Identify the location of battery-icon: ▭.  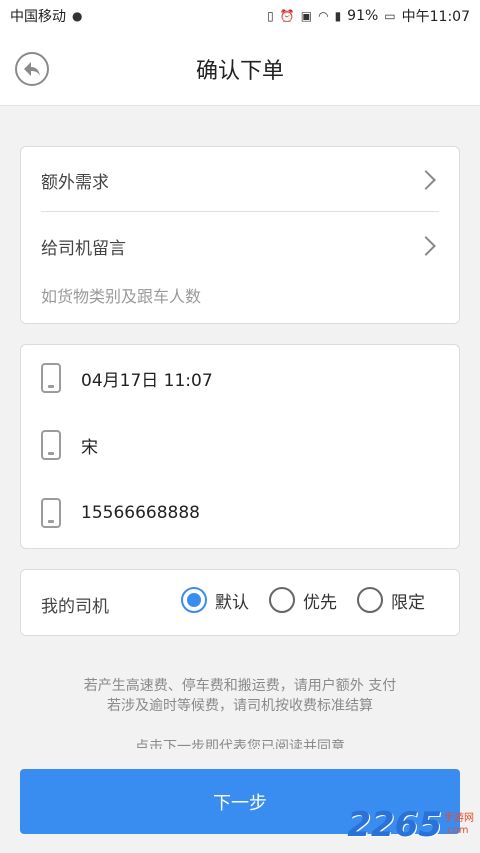
(390, 16).